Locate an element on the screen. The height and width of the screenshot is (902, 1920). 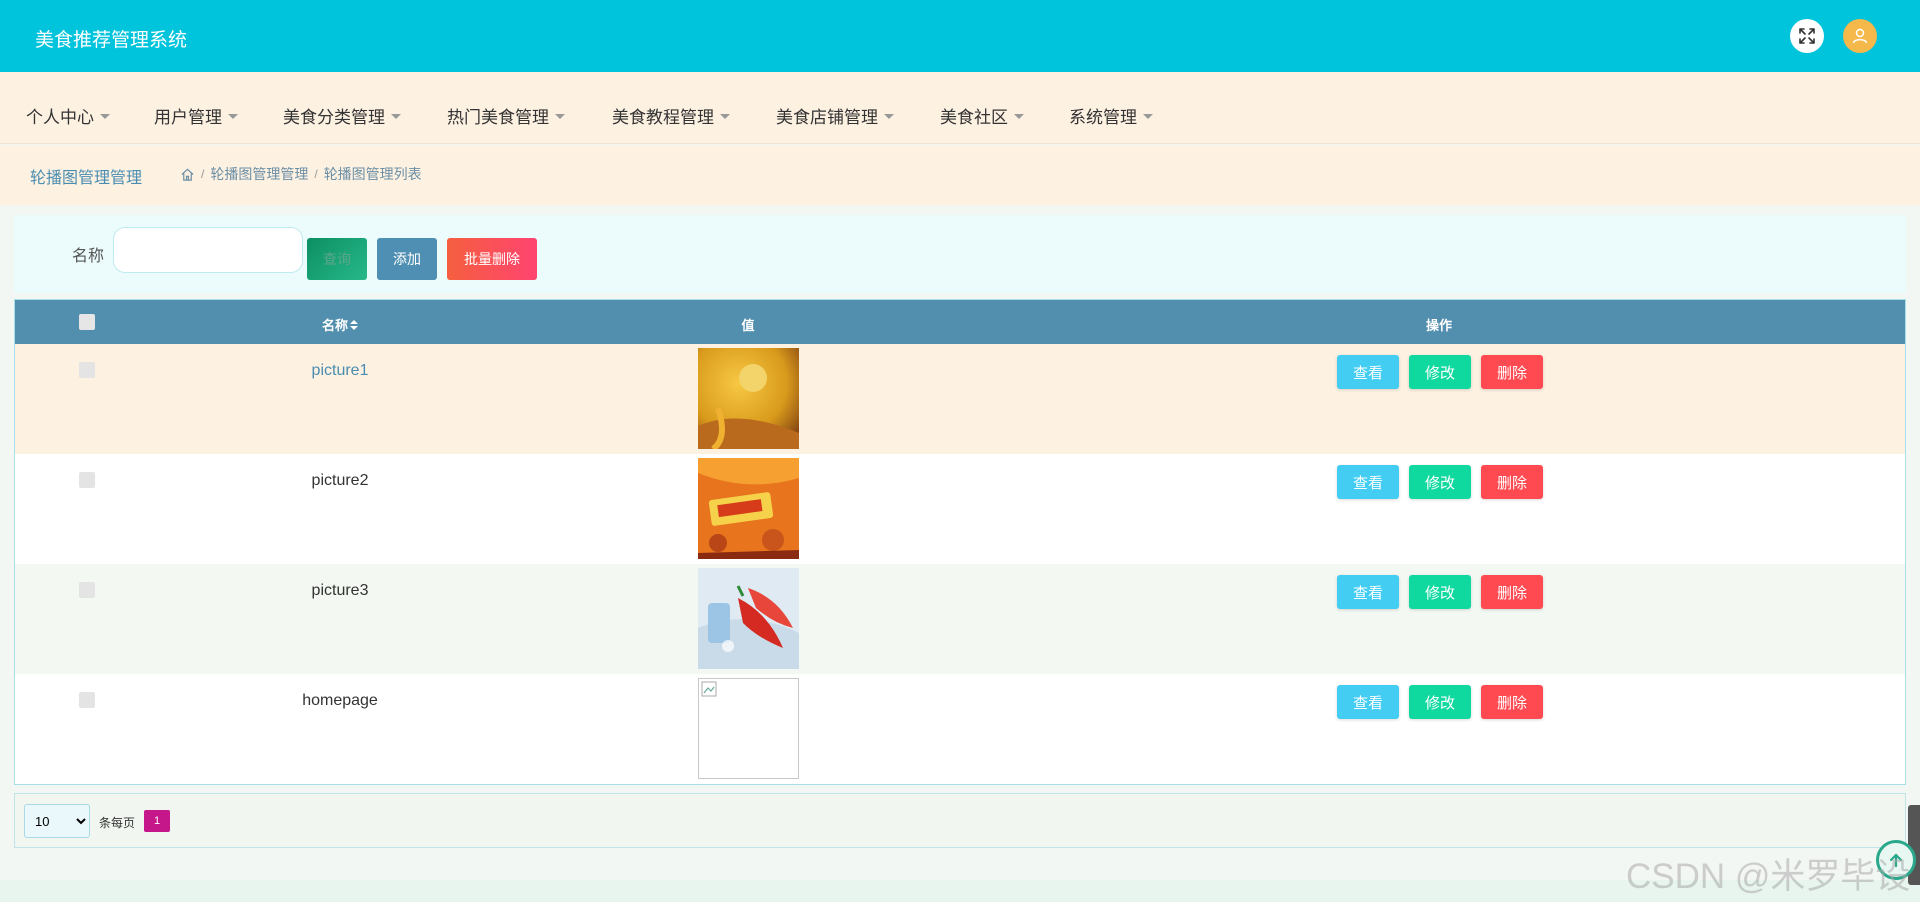
nav-item-label: 系统管理 is located at coordinates (1103, 117).